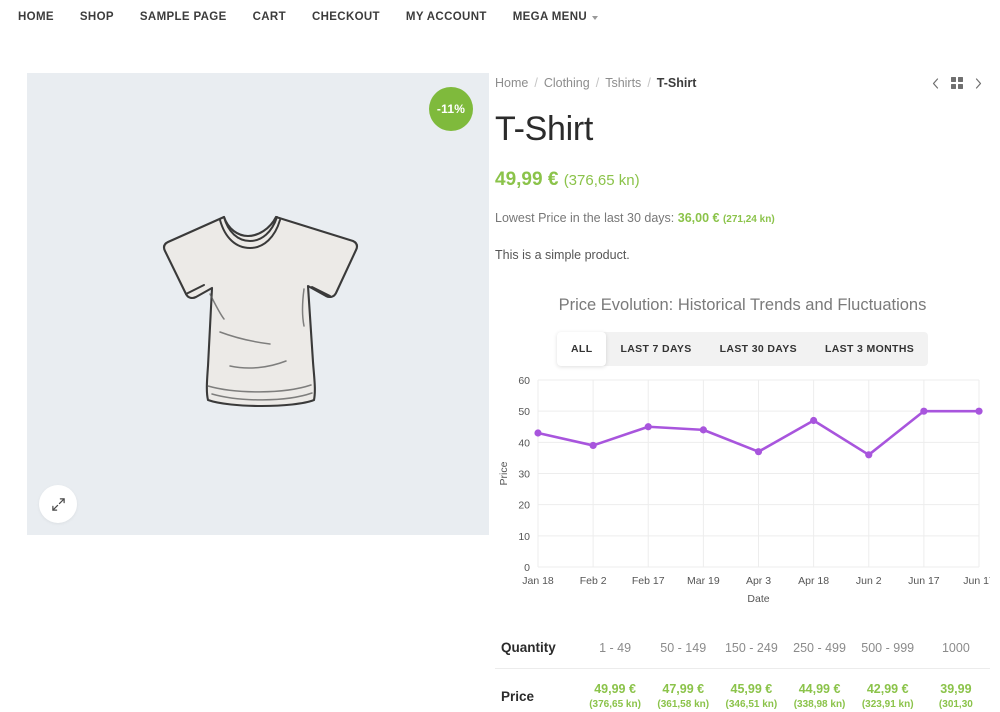 The height and width of the screenshot is (712, 1000). Describe the element at coordinates (869, 581) in the screenshot. I see `svg-text: Jun 2` at that location.